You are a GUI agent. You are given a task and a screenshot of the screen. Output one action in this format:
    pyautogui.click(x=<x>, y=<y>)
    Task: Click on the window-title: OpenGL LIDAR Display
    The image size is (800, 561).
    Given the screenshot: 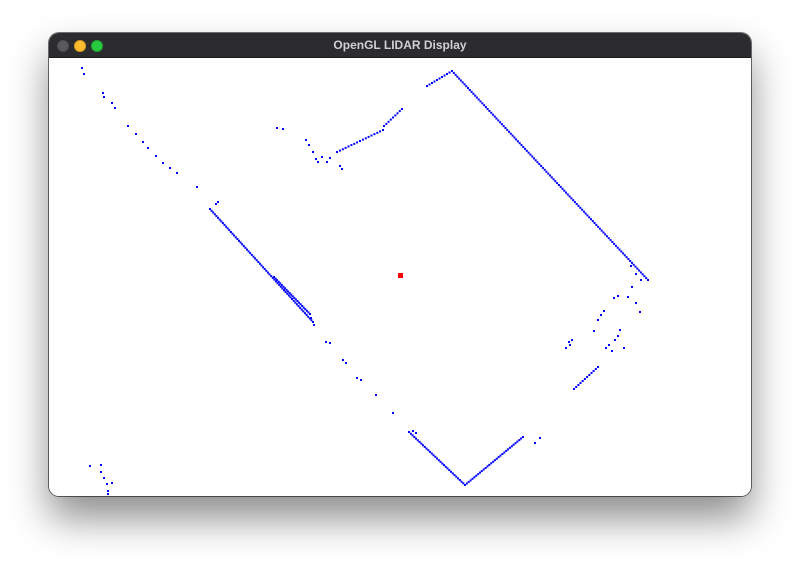 What is the action you would take?
    pyautogui.click(x=400, y=45)
    